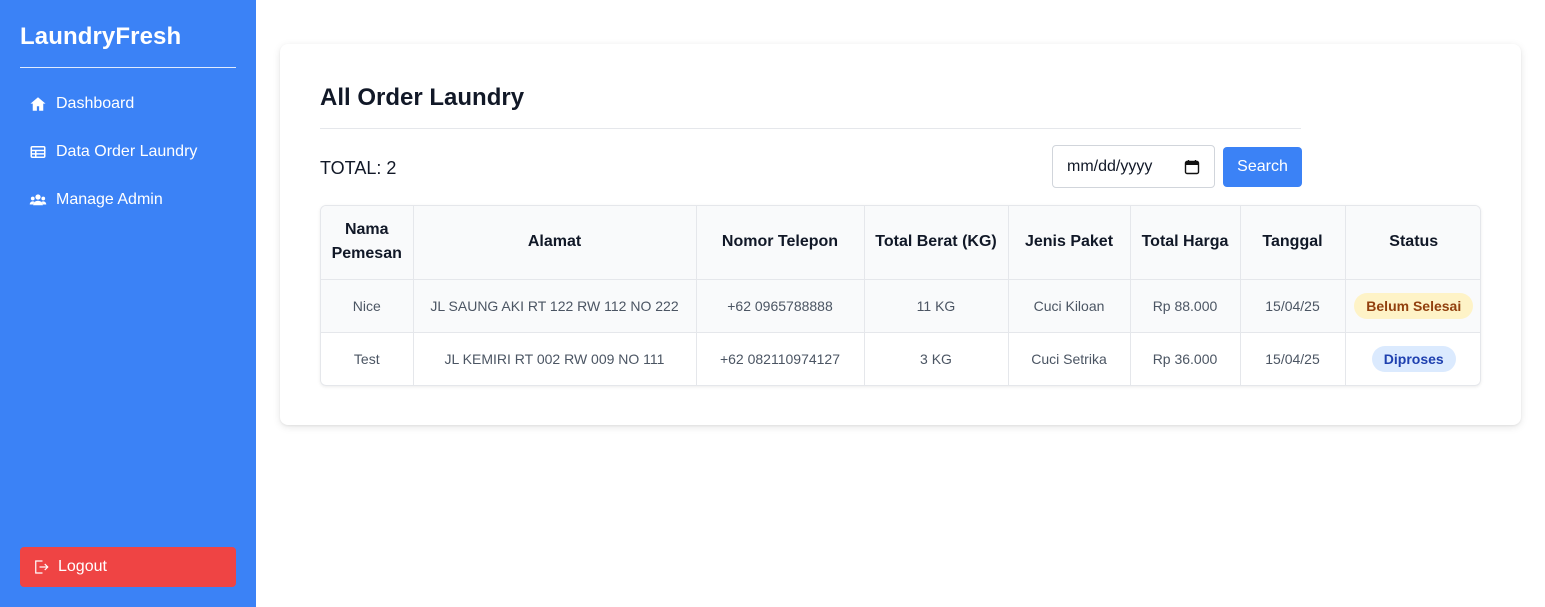 Image resolution: width=1545 pixels, height=607 pixels. I want to click on home-icon, so click(38, 104).